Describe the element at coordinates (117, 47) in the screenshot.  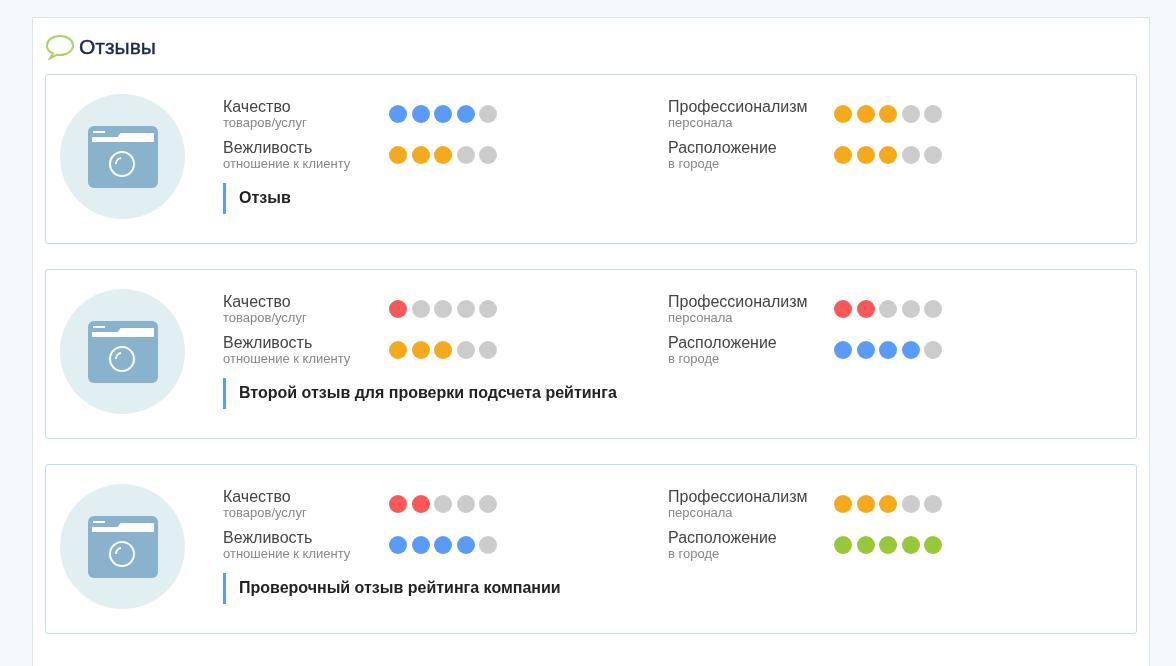
I see `section-title: Отзывы` at that location.